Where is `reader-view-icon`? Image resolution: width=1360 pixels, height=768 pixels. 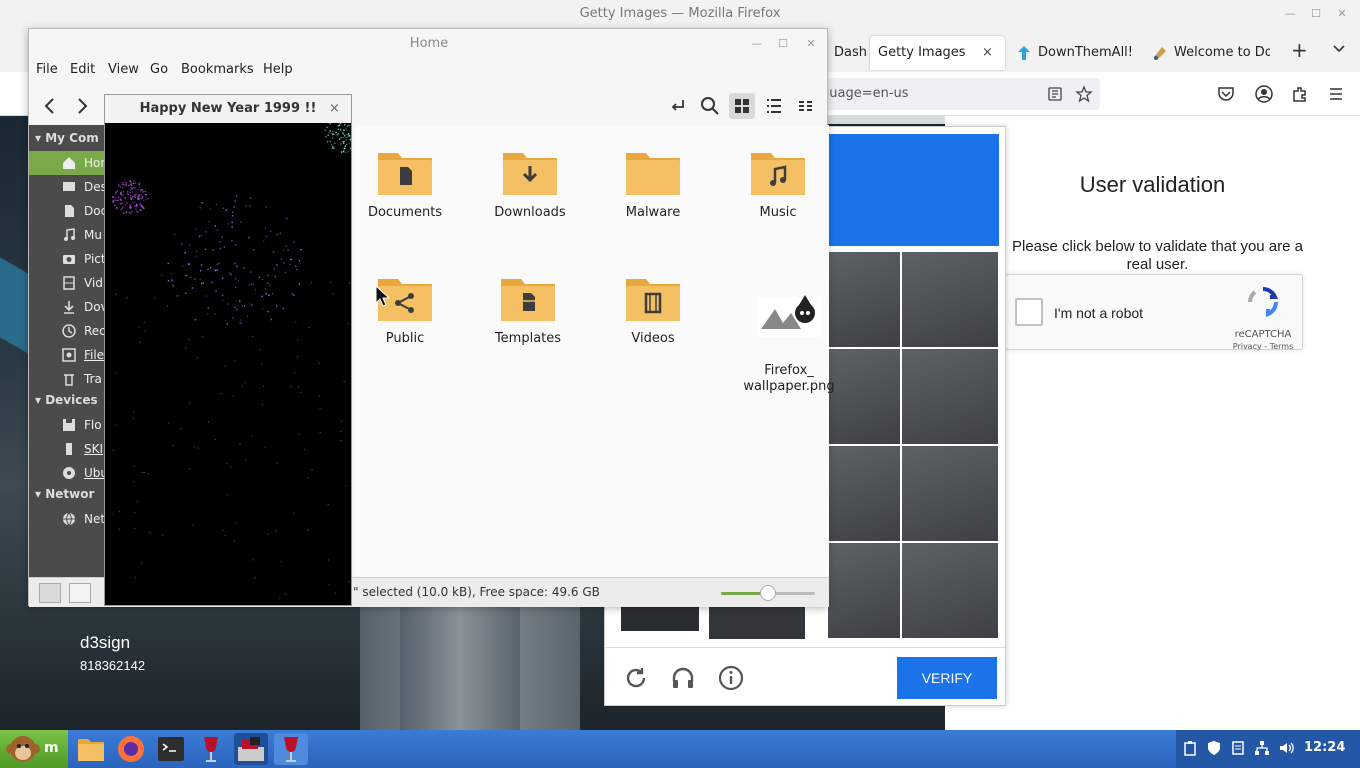
reader-view-icon is located at coordinates (1055, 94).